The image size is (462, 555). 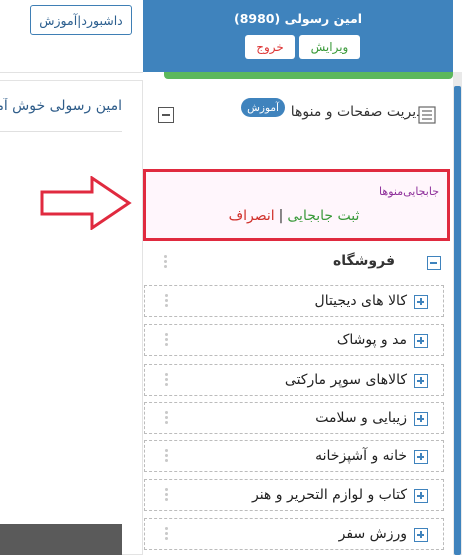 I want to click on list-item: کالا های دیجیتال, so click(x=294, y=301).